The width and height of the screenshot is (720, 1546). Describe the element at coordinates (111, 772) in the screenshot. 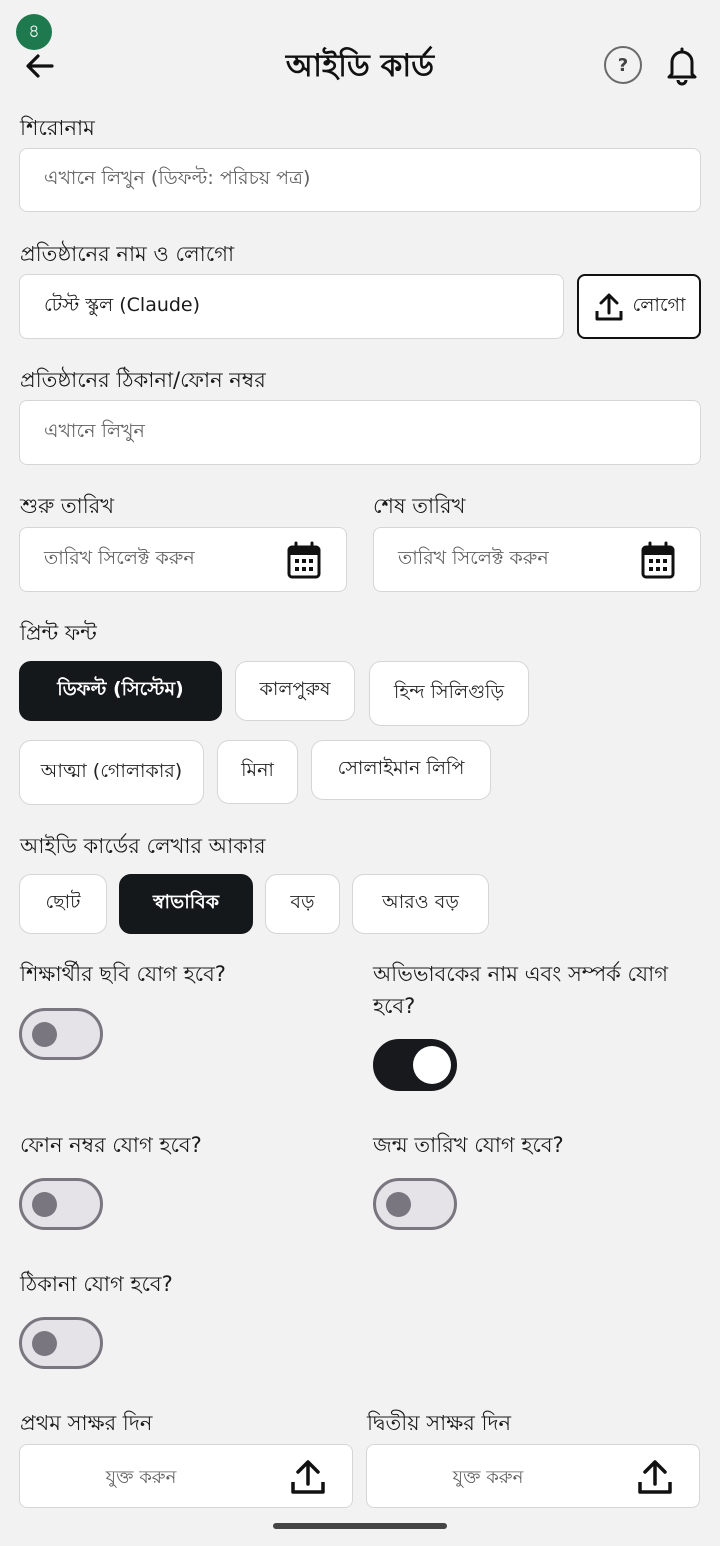

I see `font-chip-atma: আত্মা (গোলাকার)` at that location.